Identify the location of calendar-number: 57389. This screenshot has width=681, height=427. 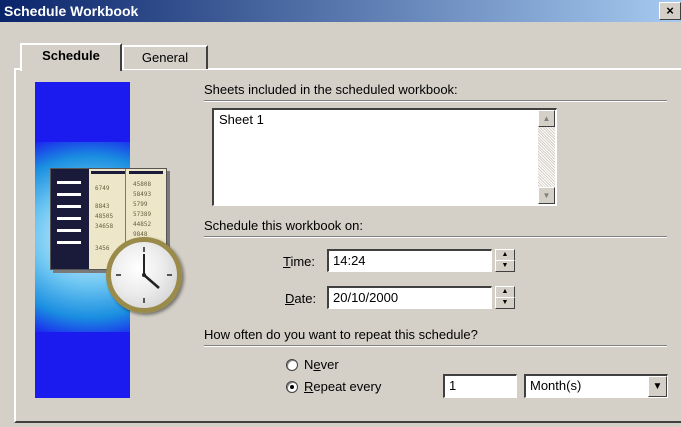
(142, 214).